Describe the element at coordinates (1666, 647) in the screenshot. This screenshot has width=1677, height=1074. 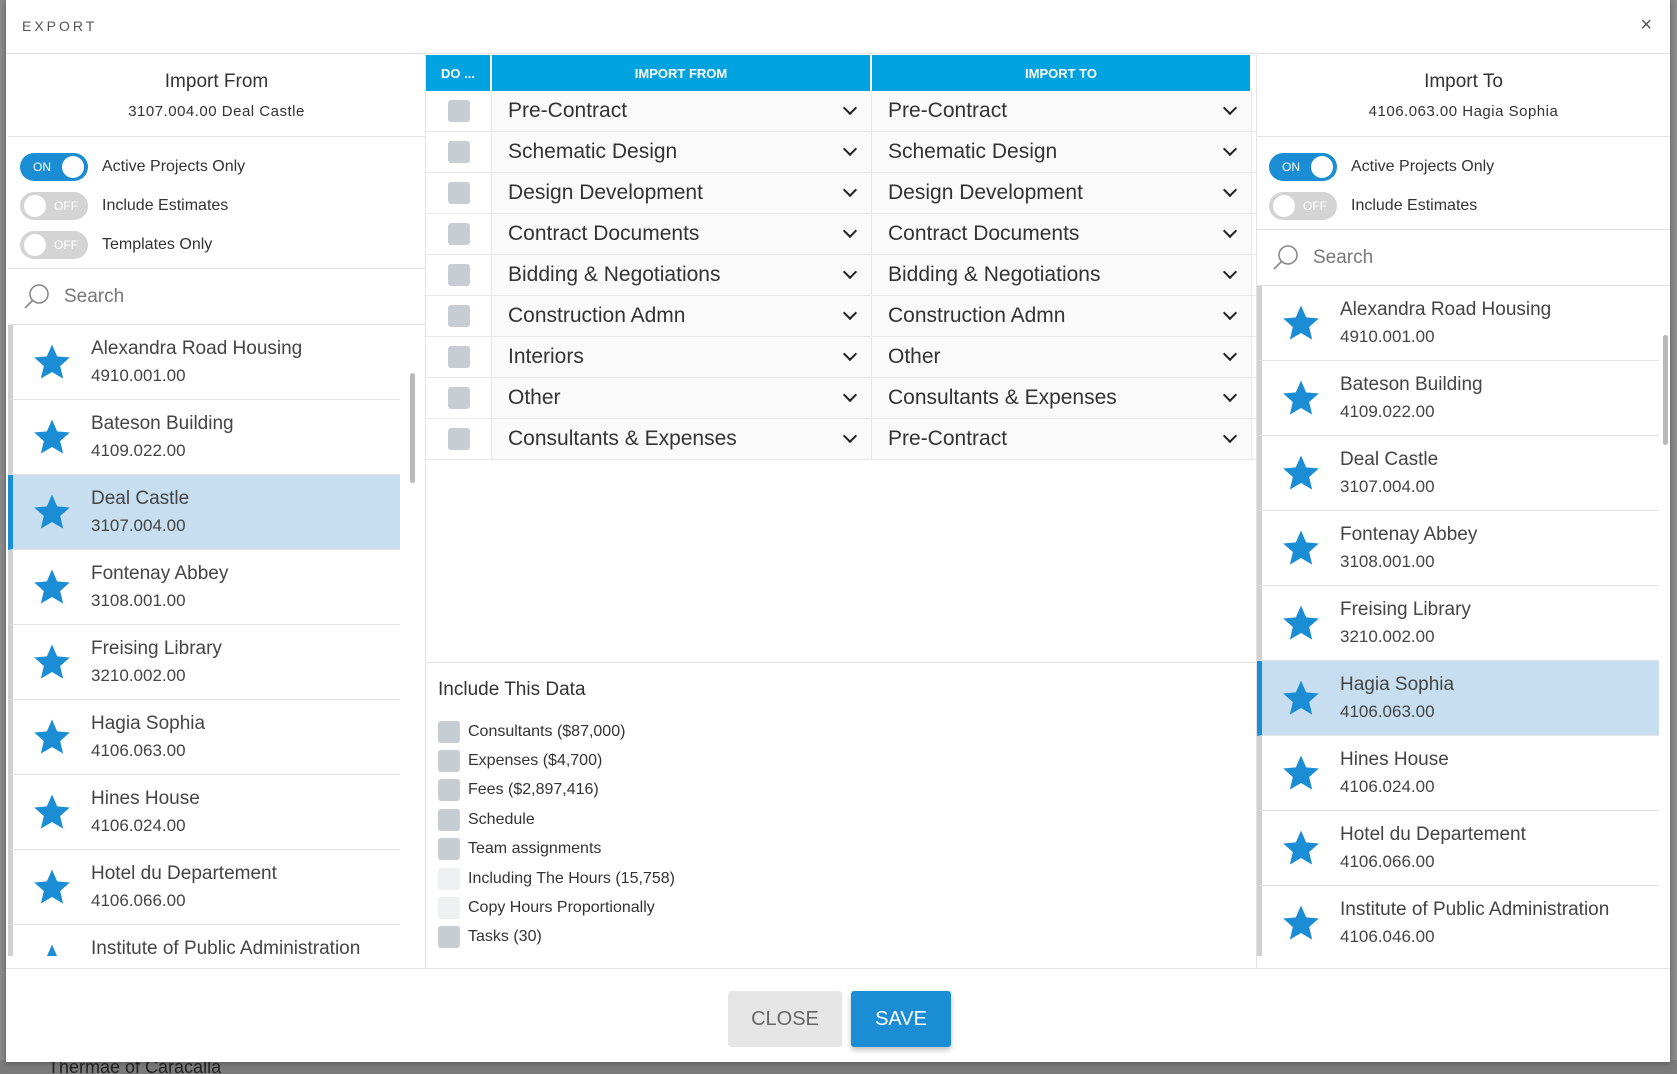
I see `right-scrollbar` at that location.